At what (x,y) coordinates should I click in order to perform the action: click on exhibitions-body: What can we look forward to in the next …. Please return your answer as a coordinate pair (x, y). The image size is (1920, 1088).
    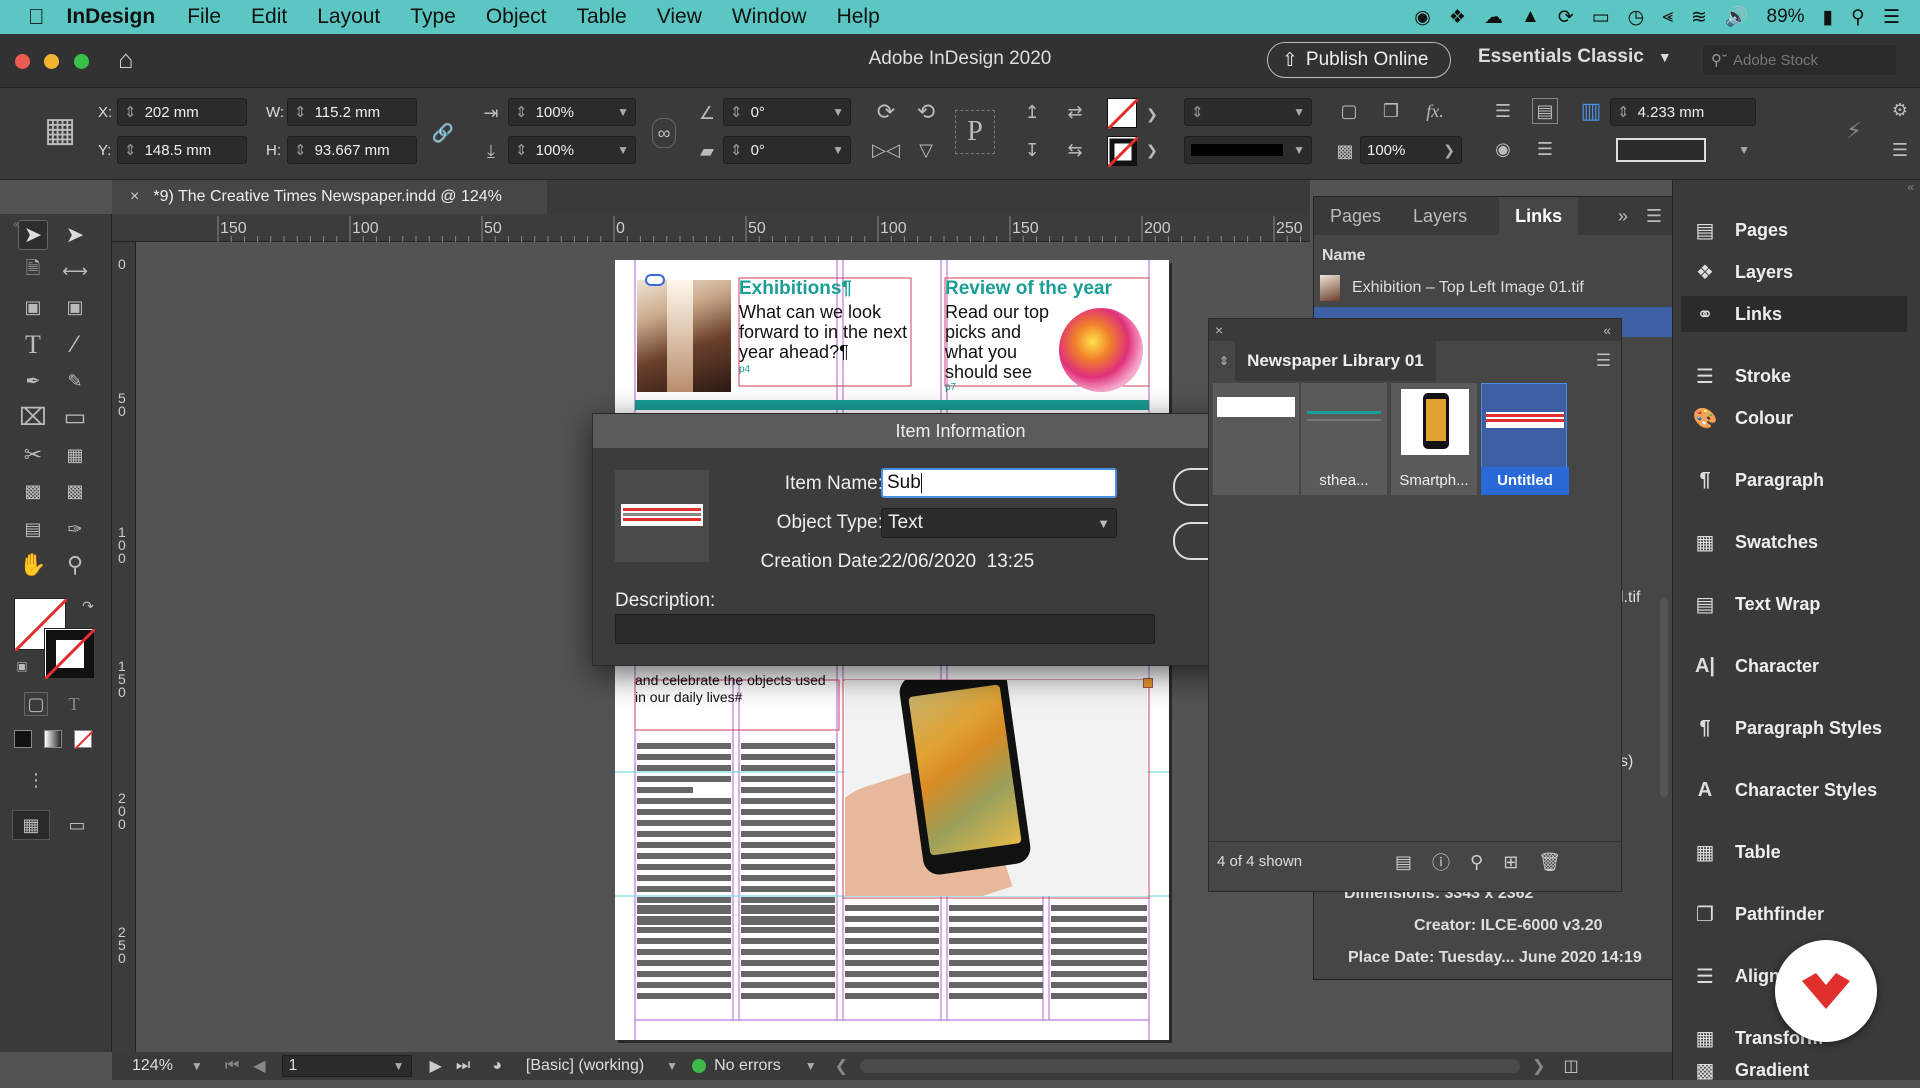
    Looking at the image, I should click on (825, 332).